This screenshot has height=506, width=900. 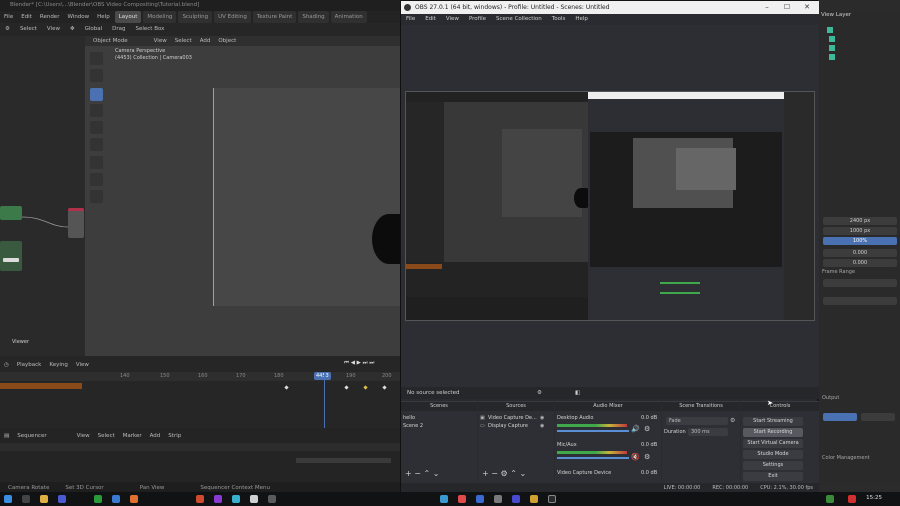 What do you see at coordinates (110, 41) in the screenshot?
I see `viewport-object-mode: Object Mode` at bounding box center [110, 41].